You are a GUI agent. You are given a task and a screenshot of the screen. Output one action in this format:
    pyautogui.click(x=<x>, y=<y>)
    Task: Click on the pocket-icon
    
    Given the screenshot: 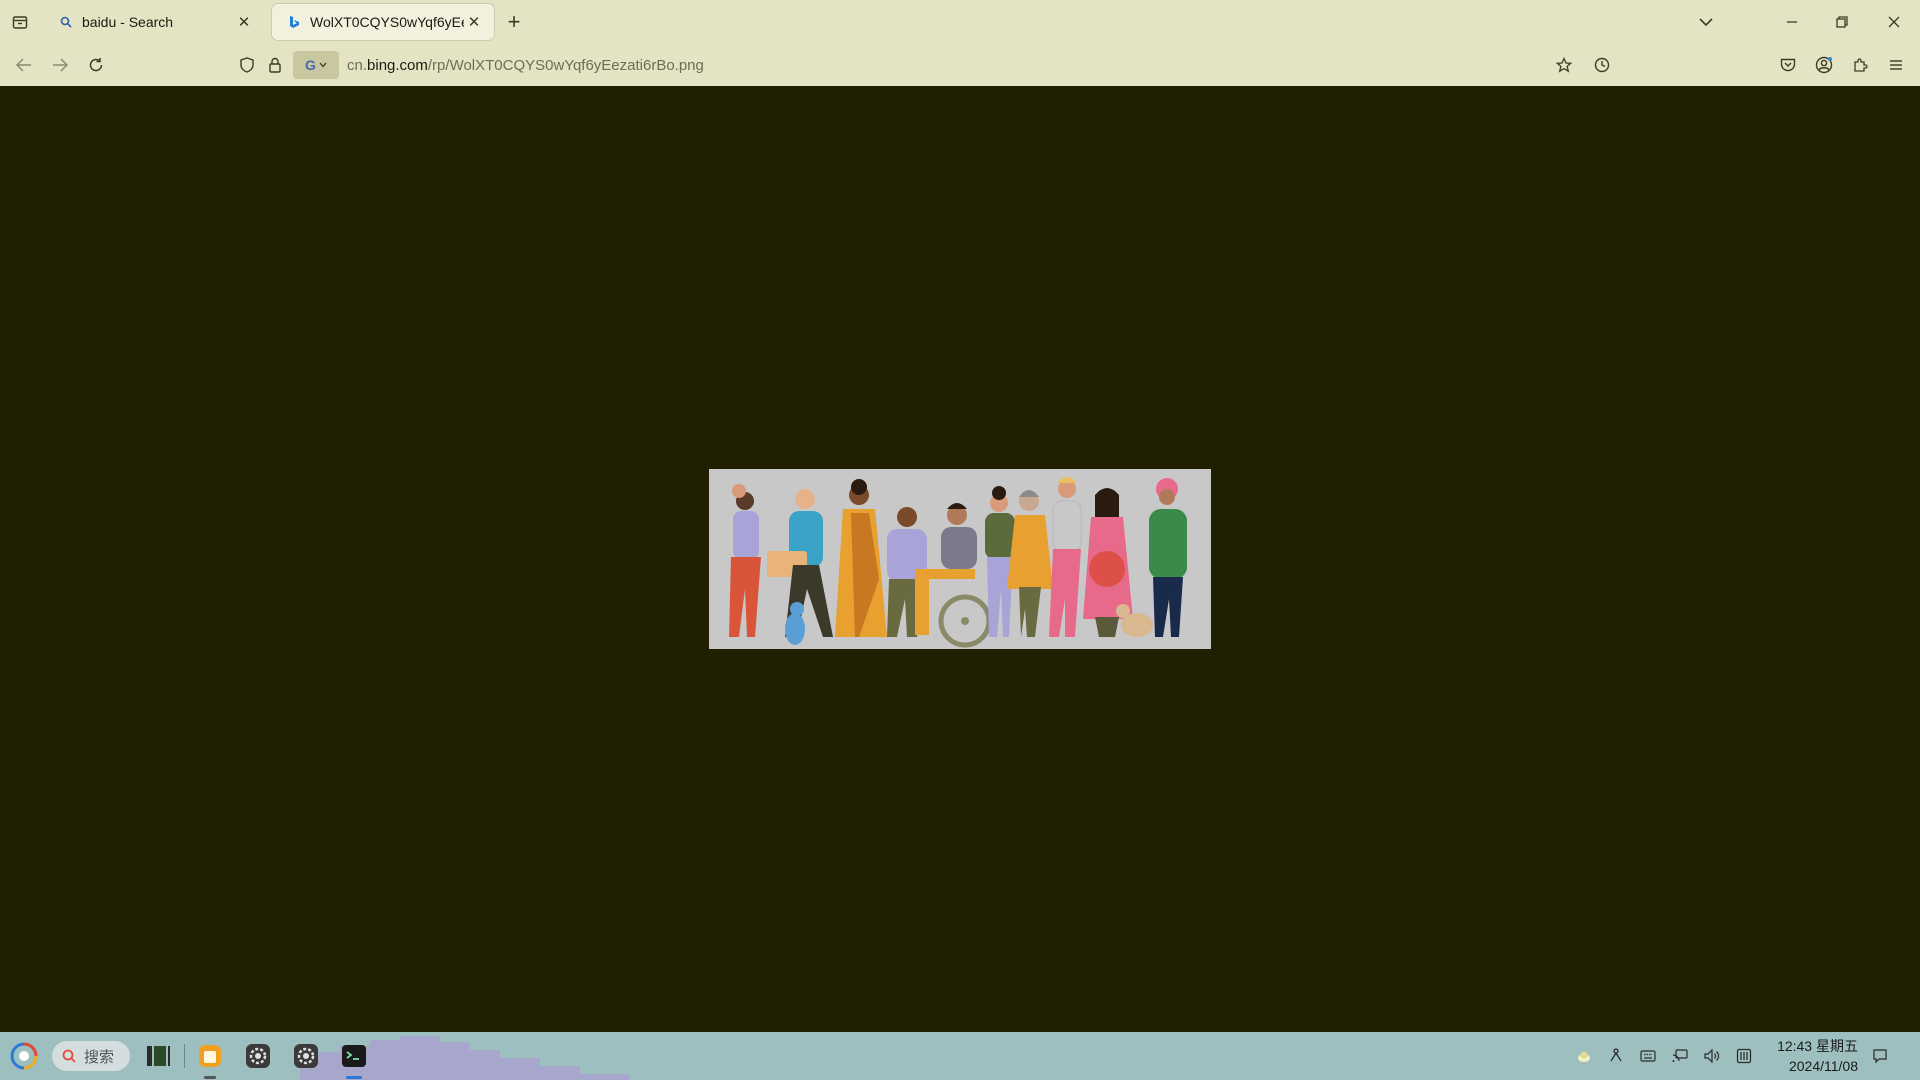 What is the action you would take?
    pyautogui.click(x=1788, y=65)
    